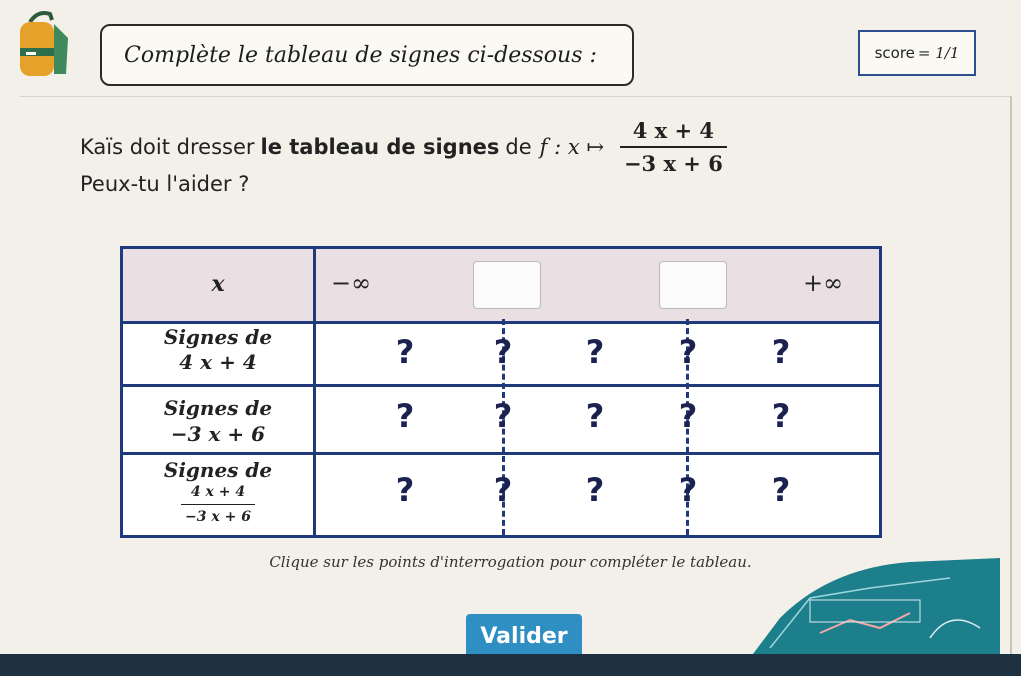 This screenshot has width=1021, height=676. Describe the element at coordinates (781, 352) in the screenshot. I see `sign-cell-r1-c5: ?` at that location.